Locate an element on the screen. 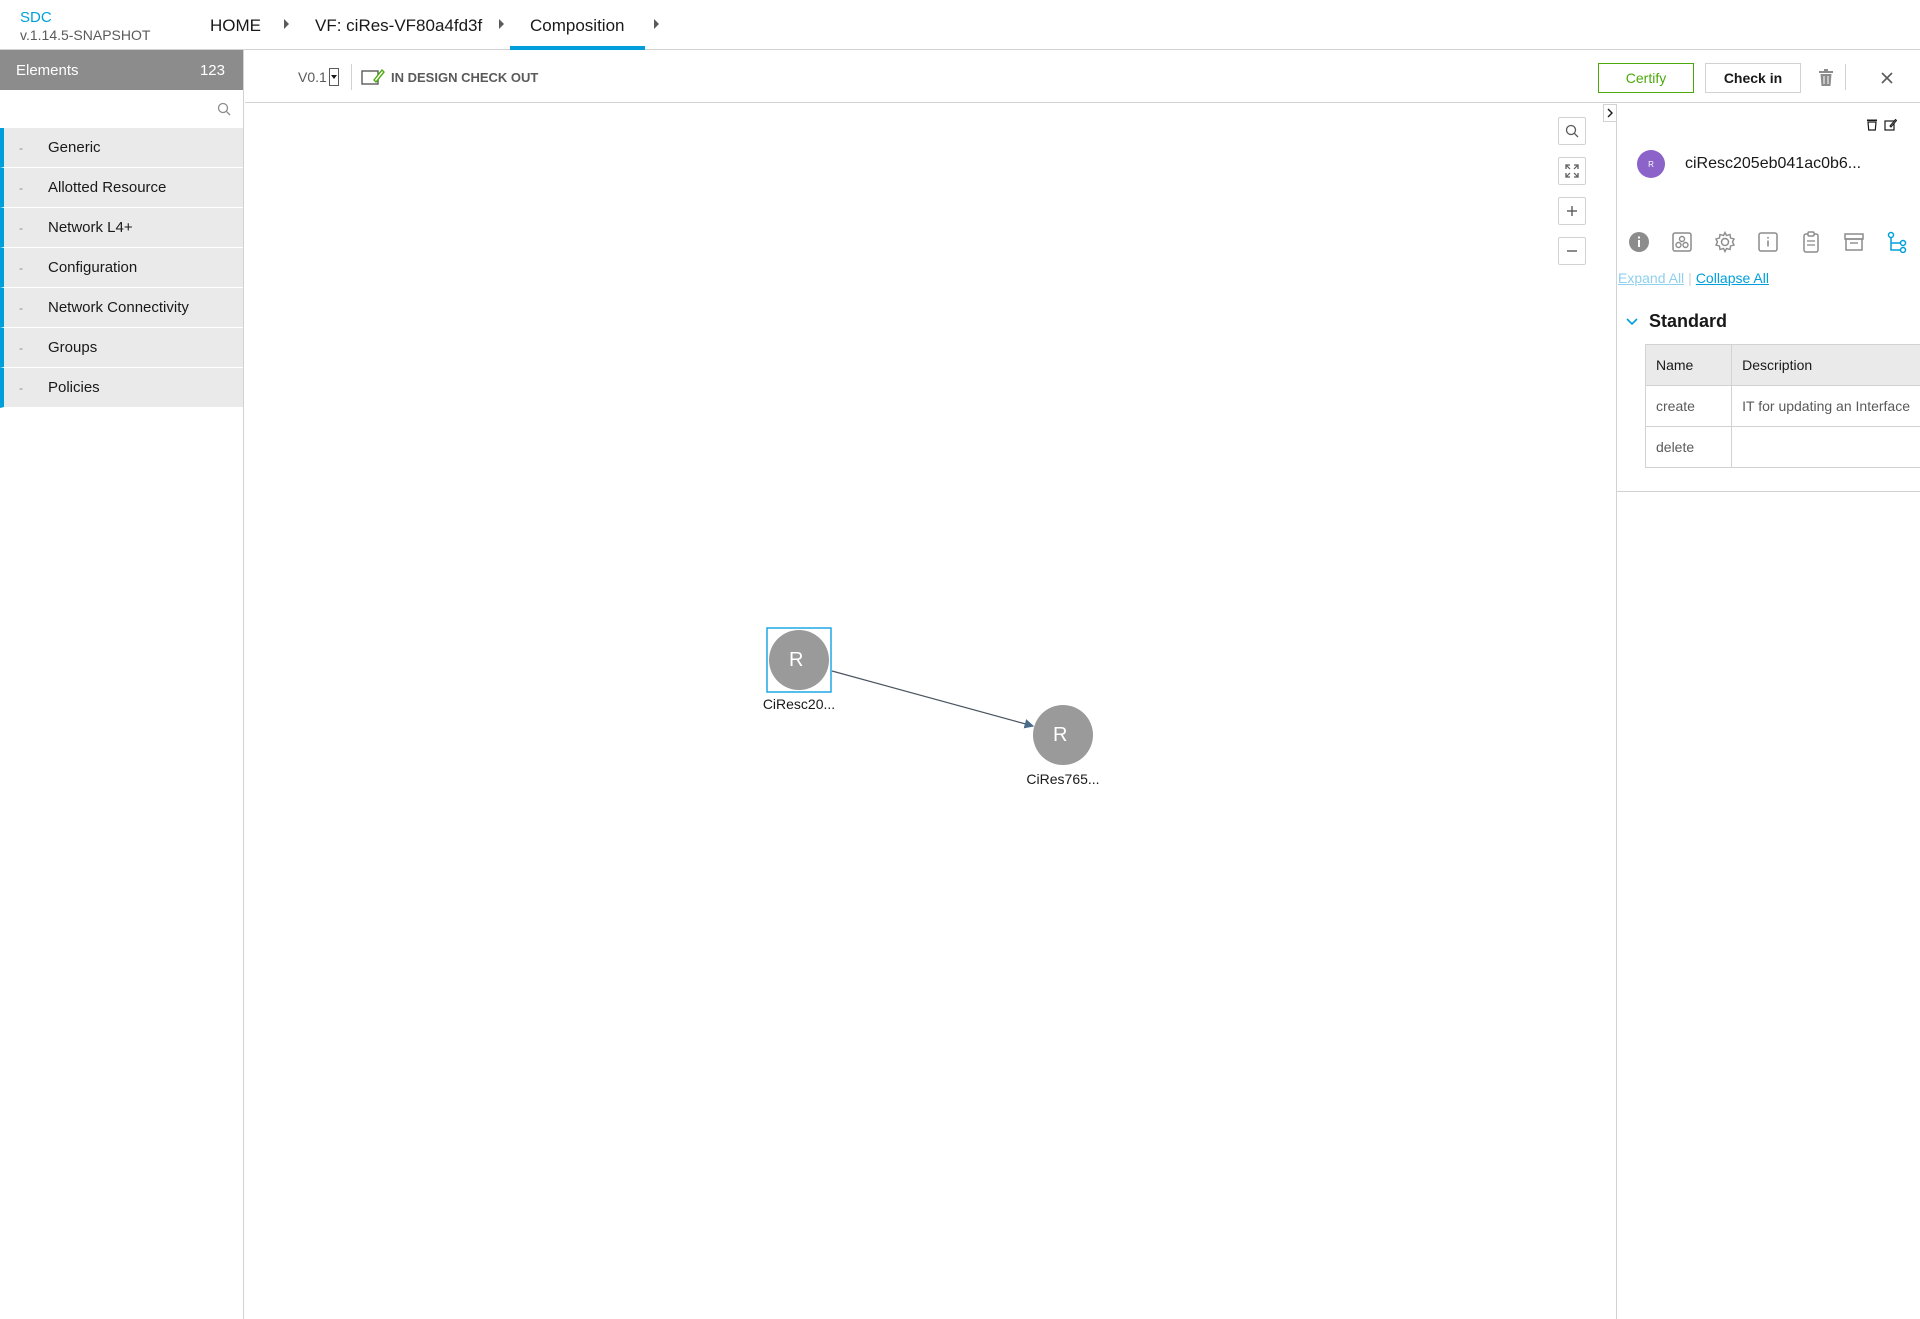  tab-api-artifacts is located at coordinates (1810, 242).